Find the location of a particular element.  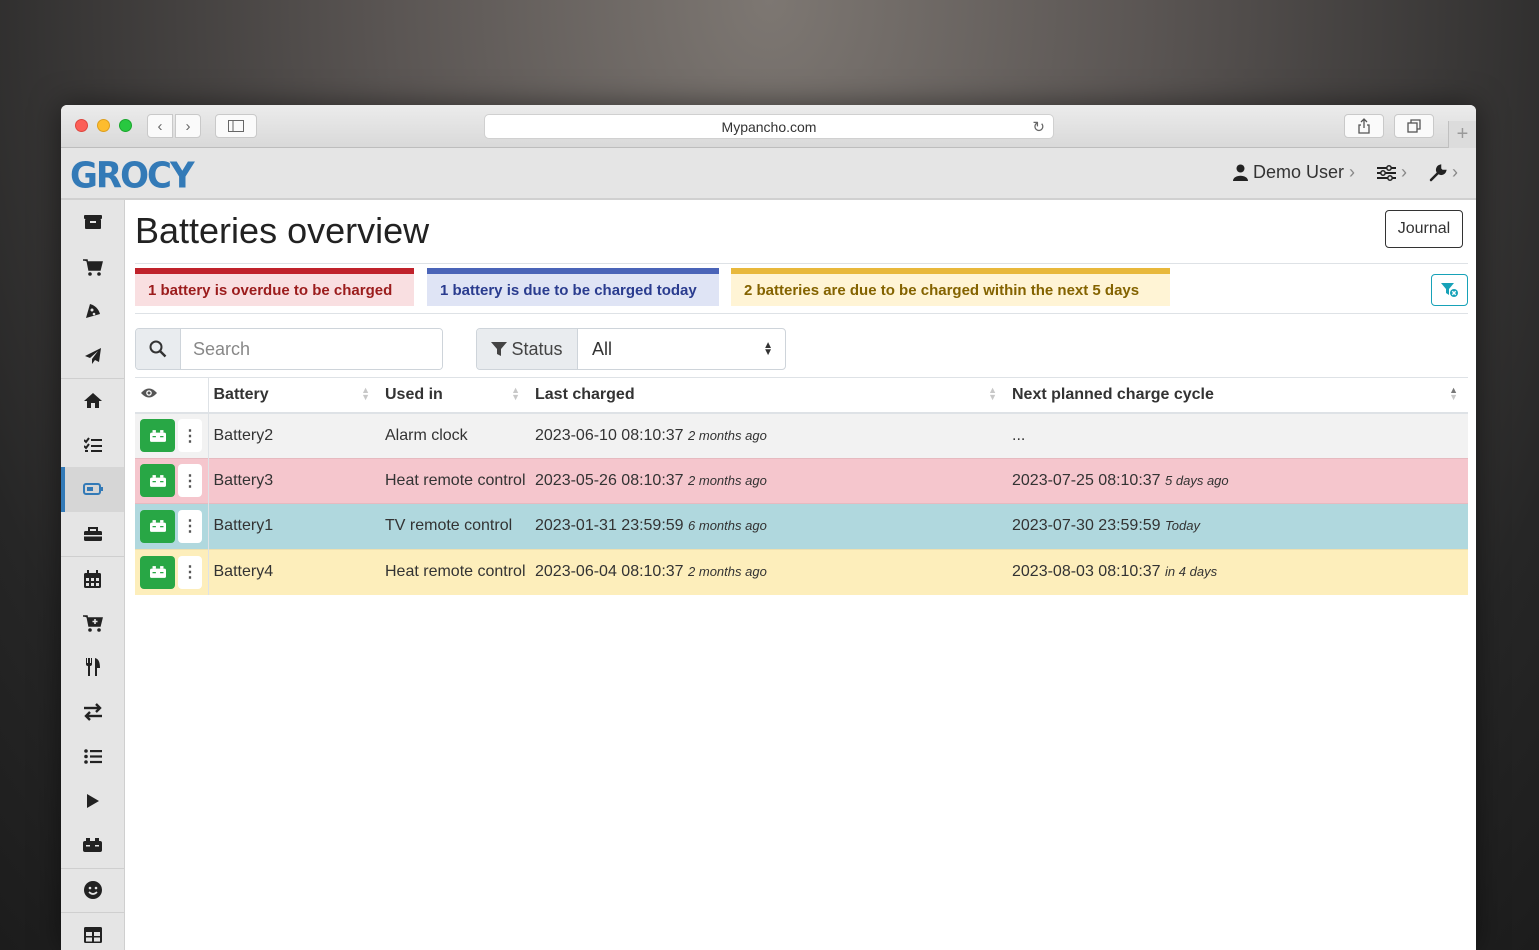

user-menu: Demo User › is located at coordinates (1293, 172).